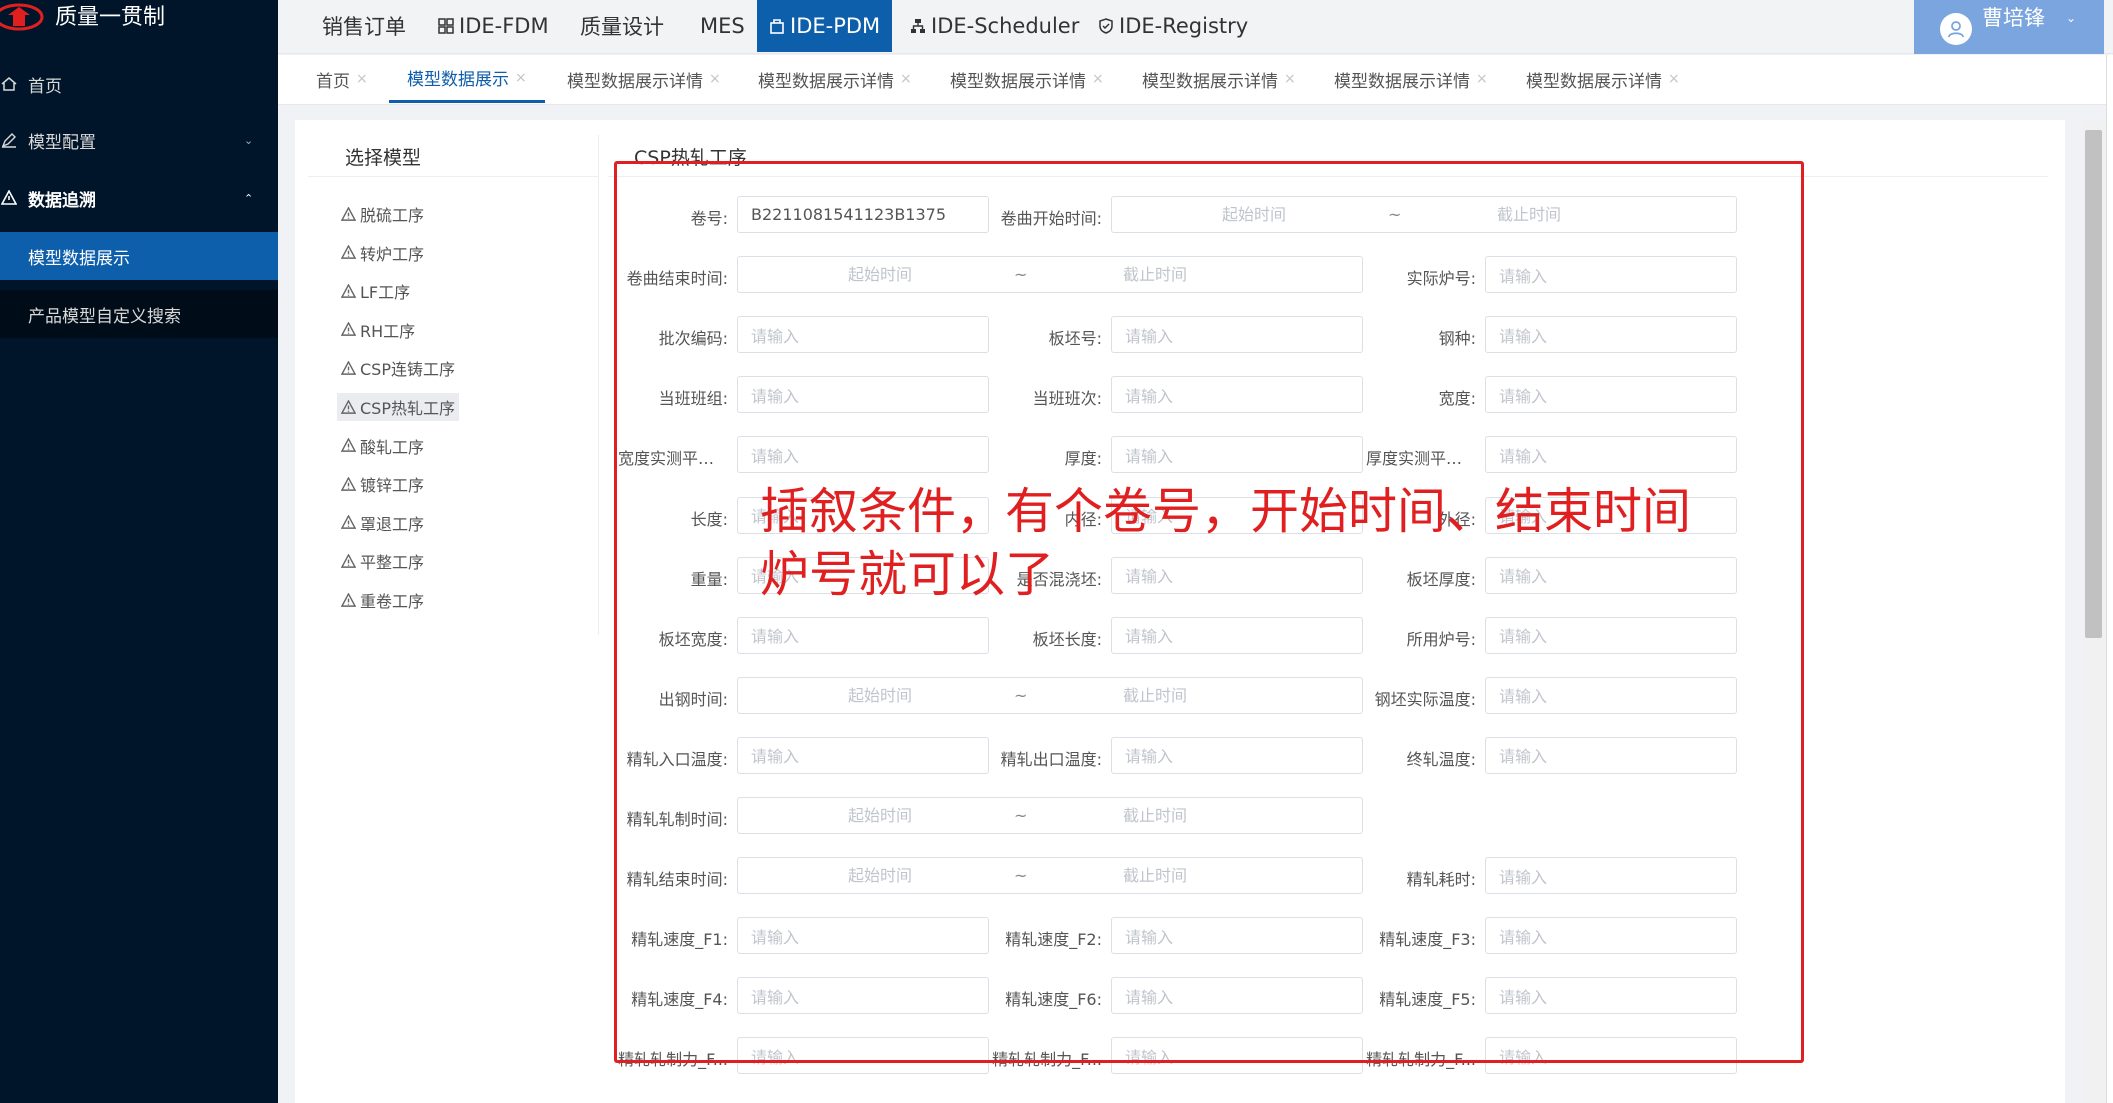  I want to click on form-field-label: 所用炉号:, so click(1441, 639).